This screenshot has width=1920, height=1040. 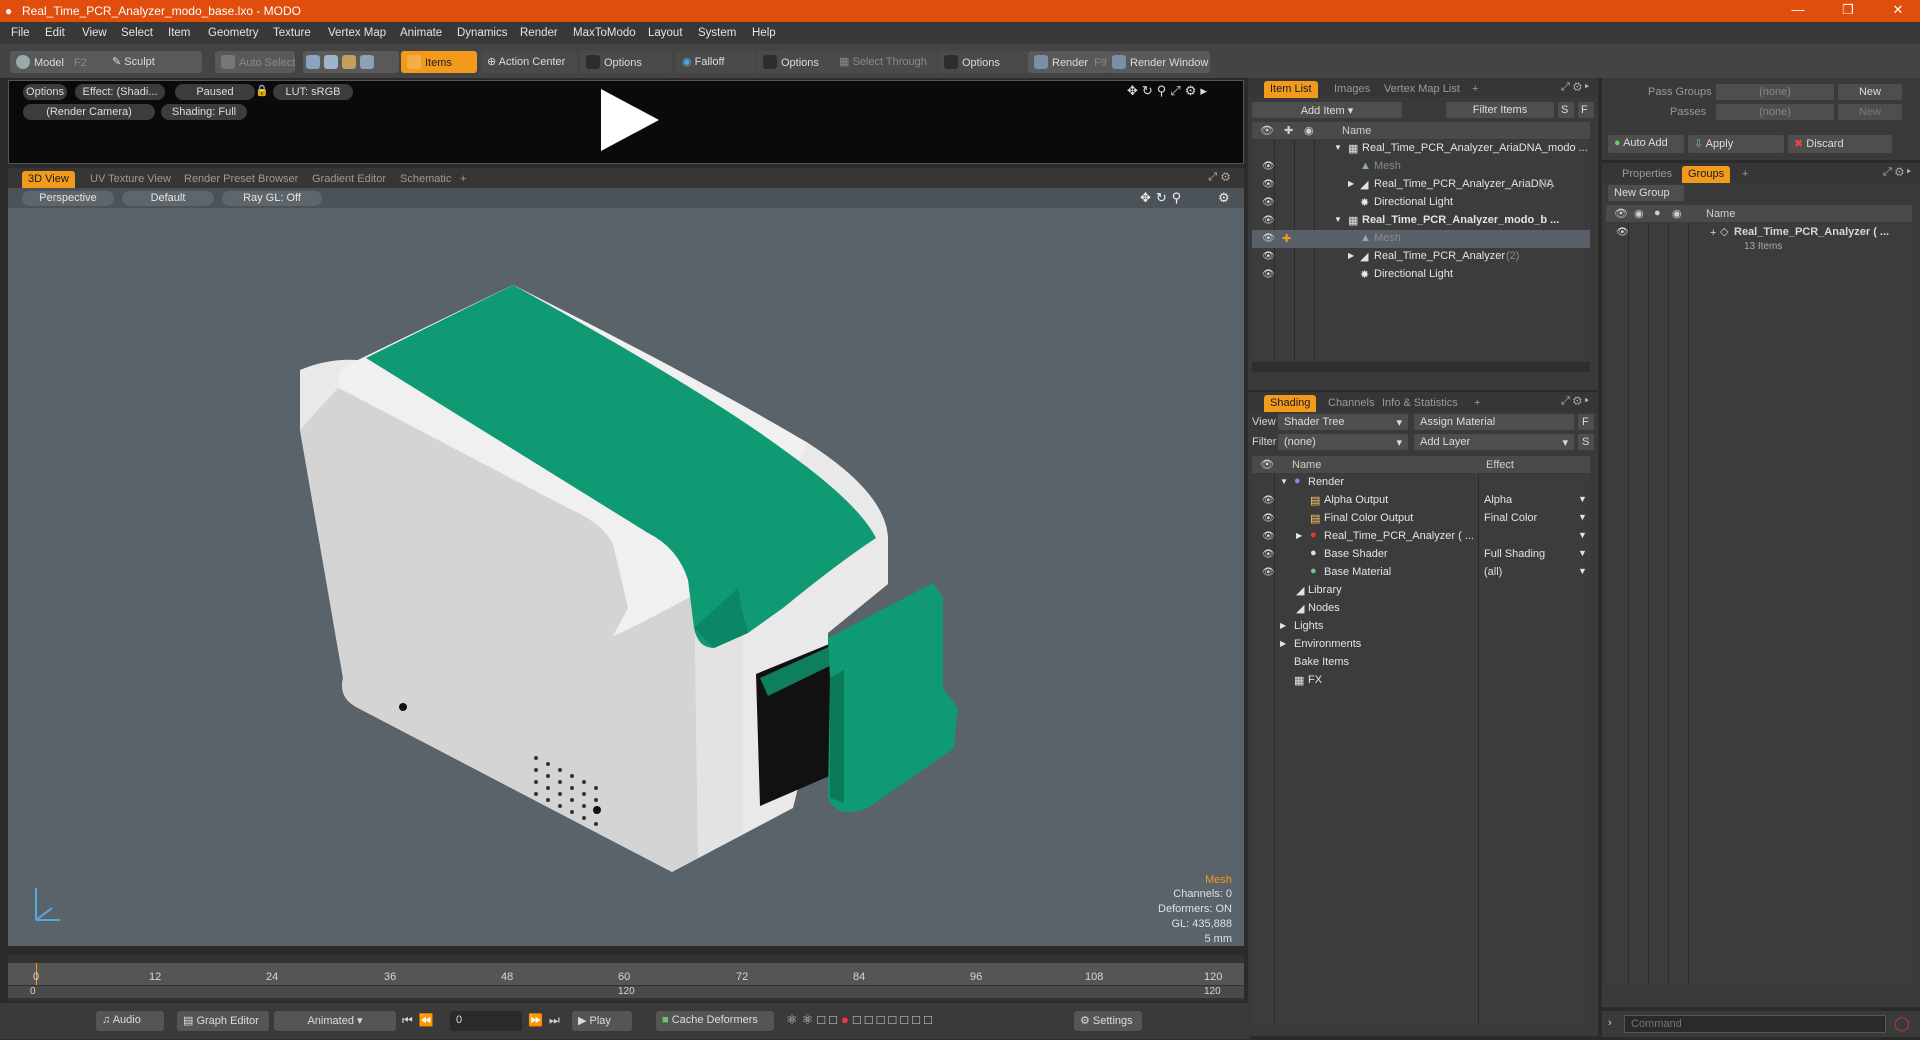 What do you see at coordinates (1500, 465) in the screenshot?
I see `effect-column-header: Effect` at bounding box center [1500, 465].